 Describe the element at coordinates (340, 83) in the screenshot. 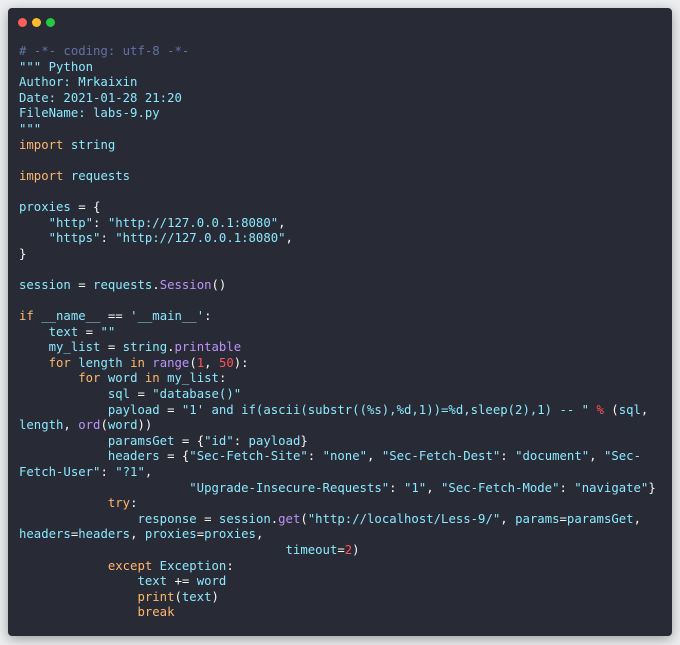

I see `code-line: Author: Mrkaixin` at that location.